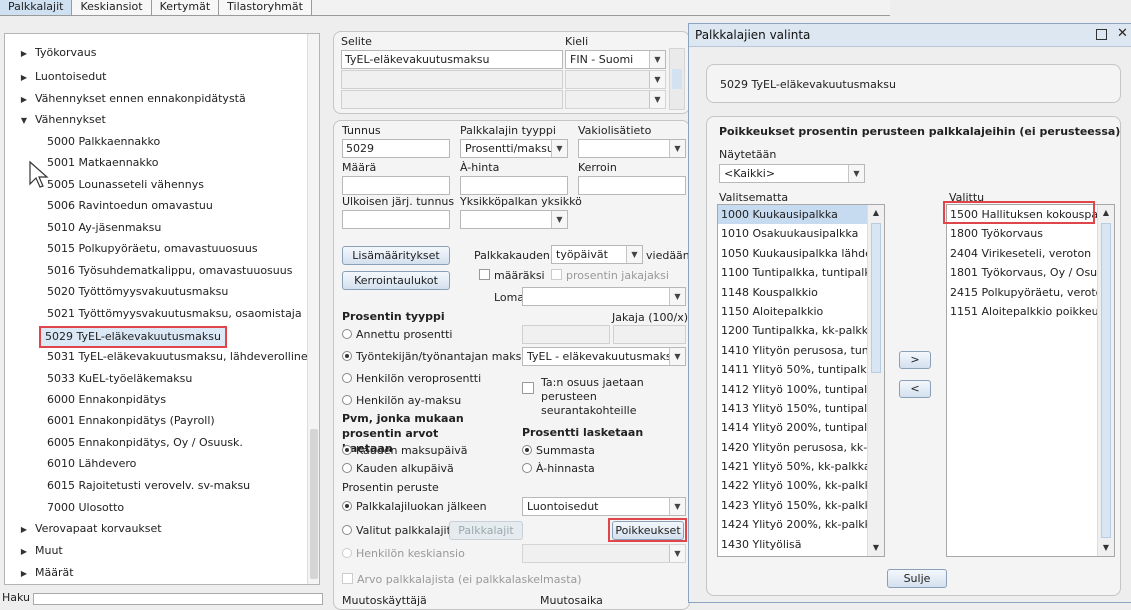 Image resolution: width=1131 pixels, height=610 pixels. Describe the element at coordinates (801, 272) in the screenshot. I see `list-item: 1100 Tuntipalkka, tuntipalkkainen` at that location.